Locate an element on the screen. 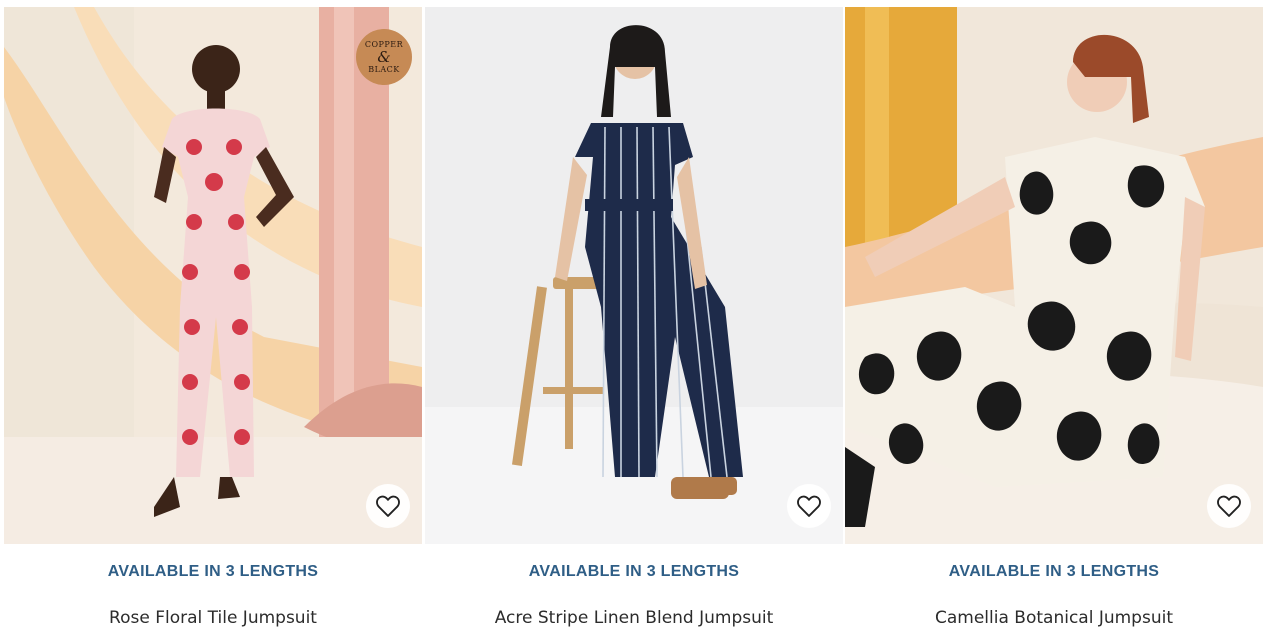 This screenshot has height=642, width=1267. product-name-link: Camellia Botanical Jumpsuit is located at coordinates (1054, 618).